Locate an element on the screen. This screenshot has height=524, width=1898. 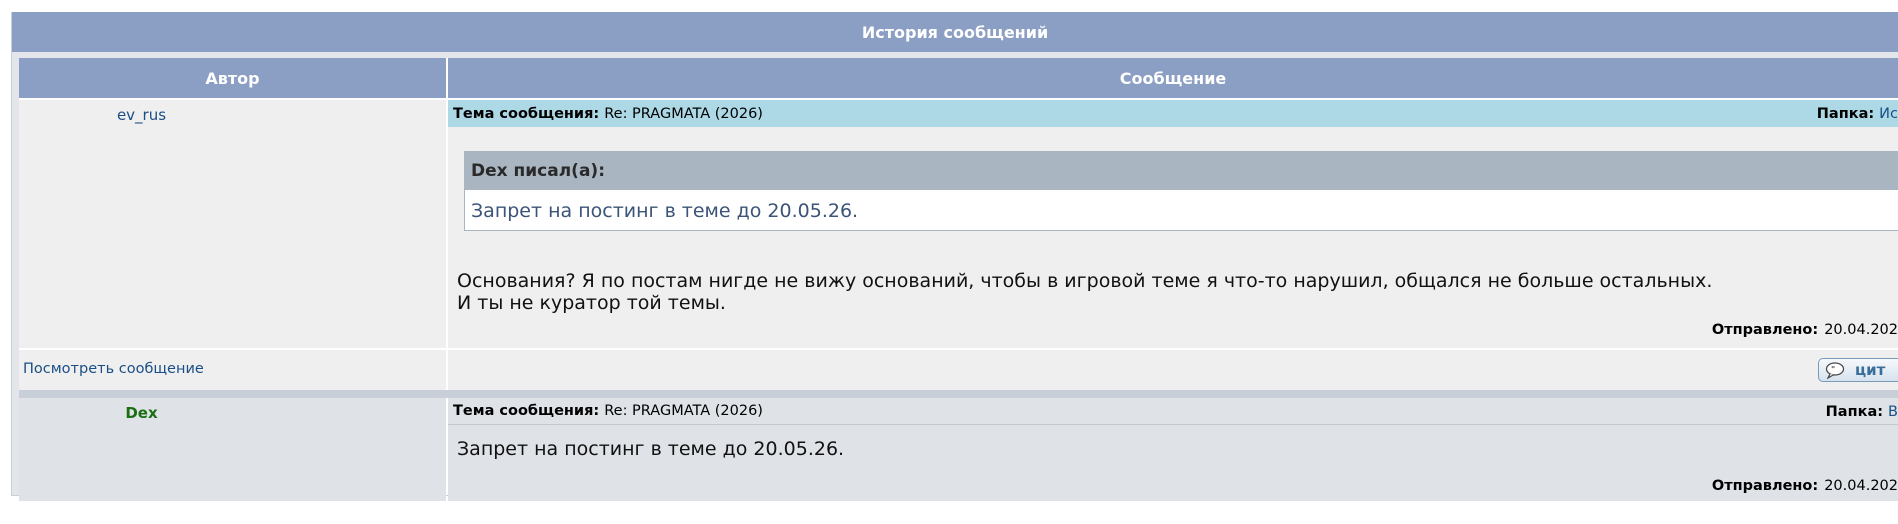
post-1-sent: Отправлено: 20.04.202 is located at coordinates (1805, 330).